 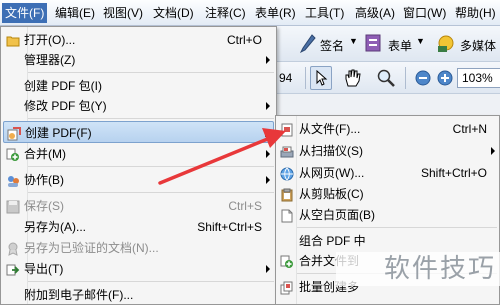 I want to click on submenu-item-from-web-page: 从网页(W)... Shift+Ctrl+O, so click(x=388, y=173).